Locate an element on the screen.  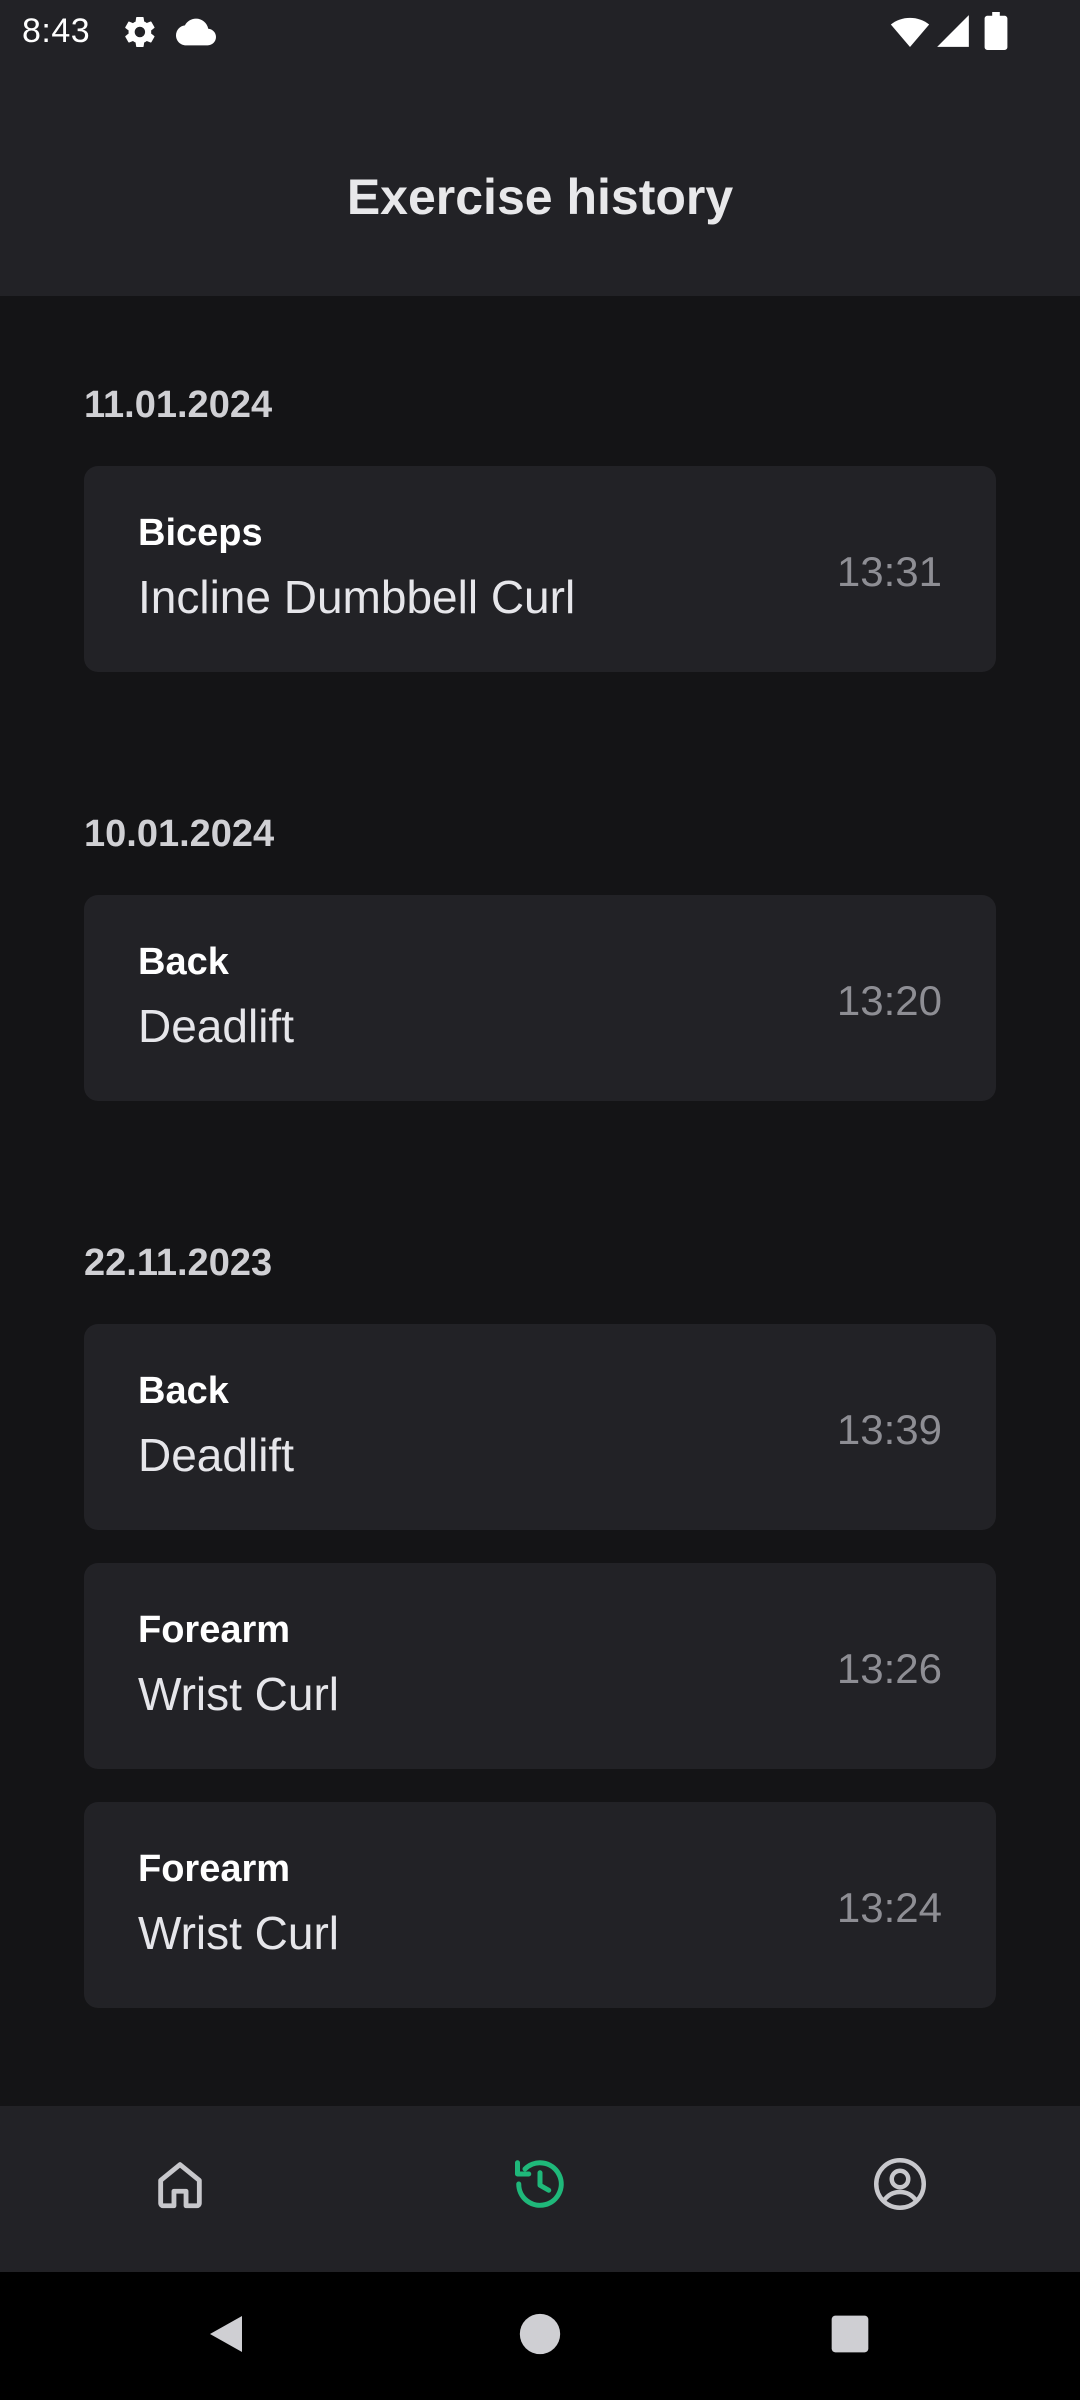
system-recents-button is located at coordinates (850, 2336).